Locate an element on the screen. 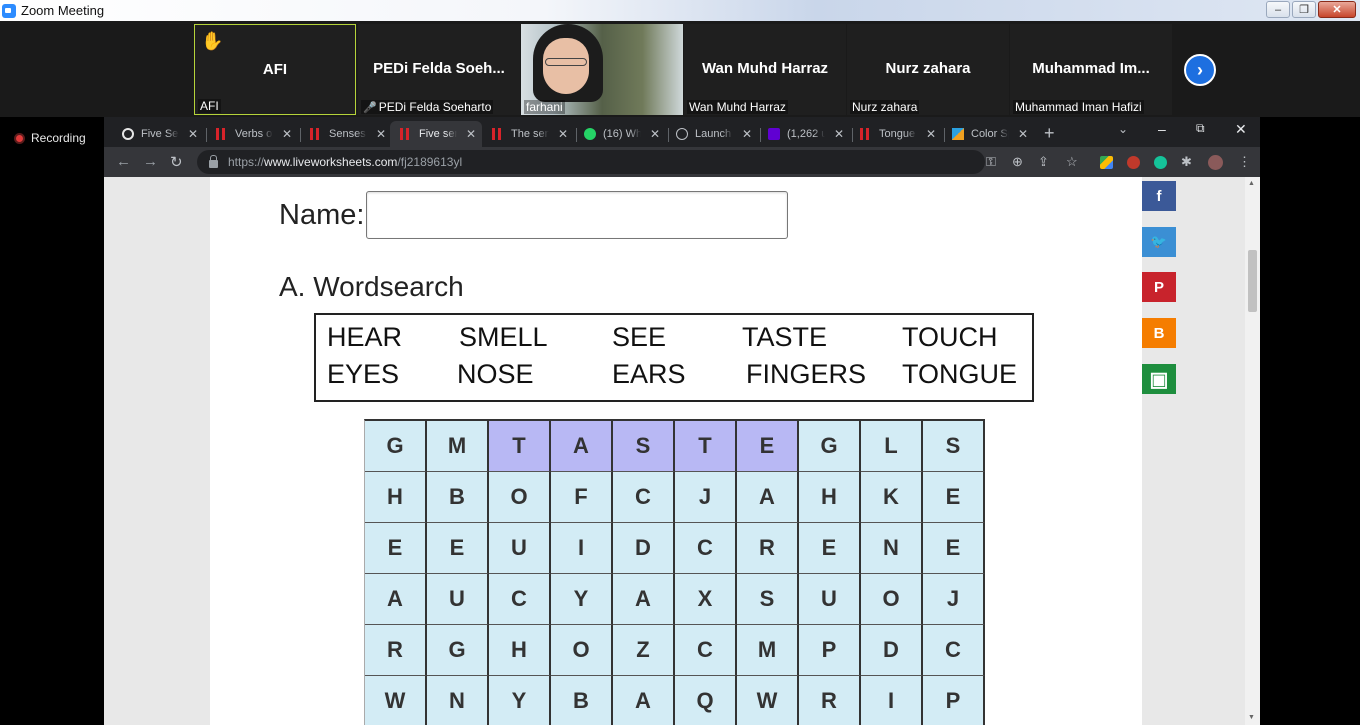 The width and height of the screenshot is (1360, 725). grid-cell: Q is located at coordinates (706, 700).